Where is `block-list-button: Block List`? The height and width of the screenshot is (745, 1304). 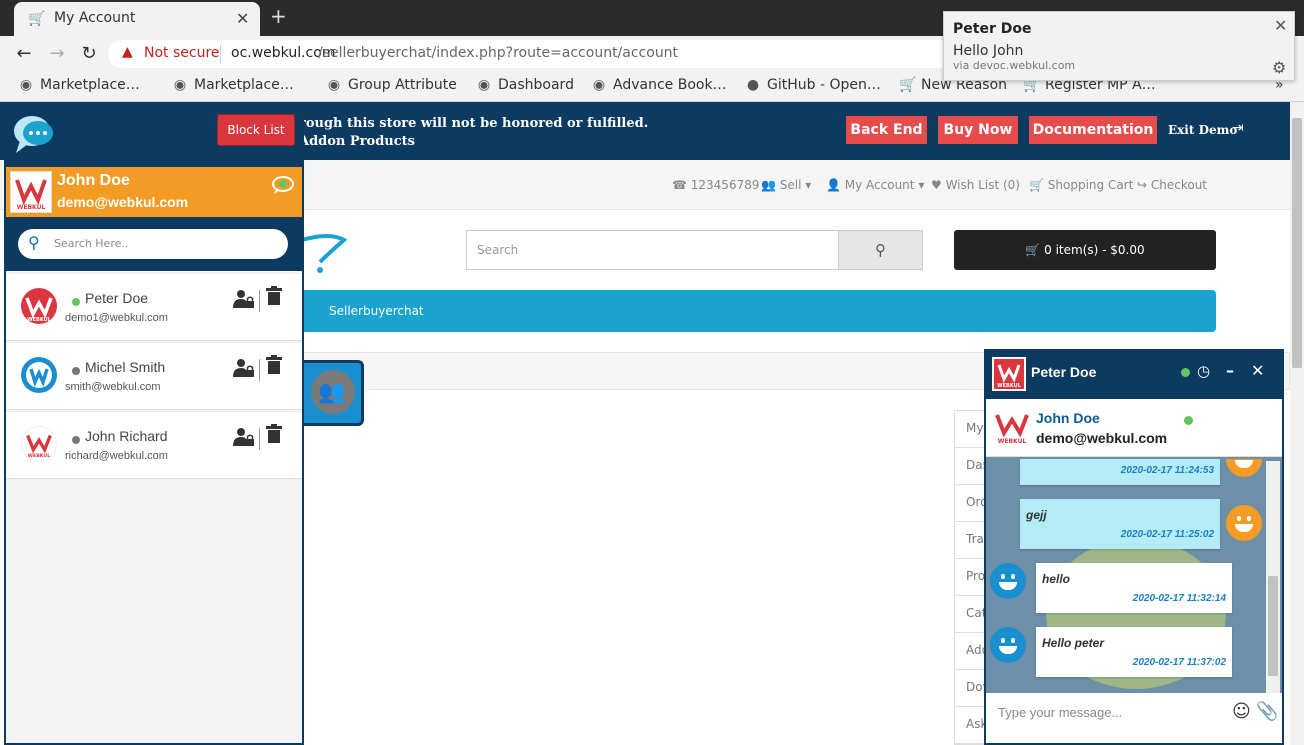 block-list-button: Block List is located at coordinates (256, 130).